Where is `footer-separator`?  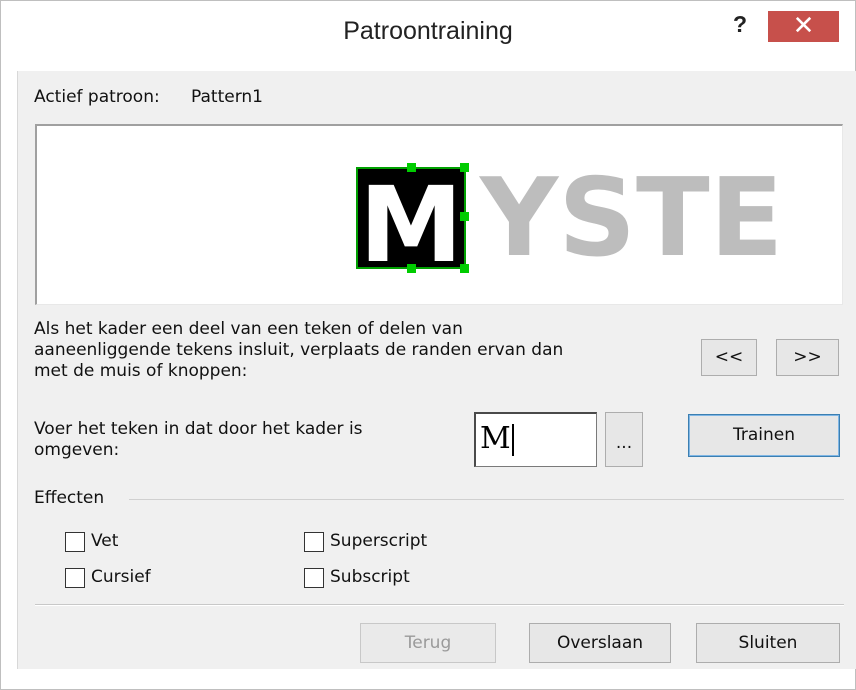 footer-separator is located at coordinates (439, 605).